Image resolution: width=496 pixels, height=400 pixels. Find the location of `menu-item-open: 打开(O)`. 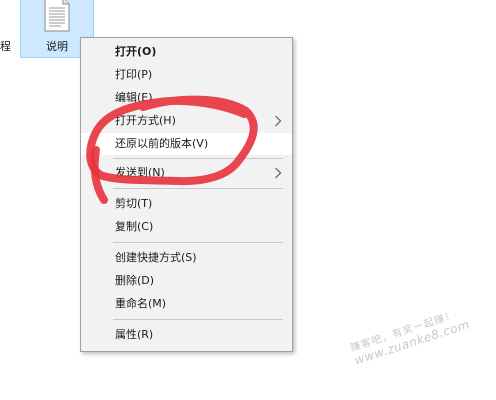

menu-item-open: 打开(O) is located at coordinates (186, 52).